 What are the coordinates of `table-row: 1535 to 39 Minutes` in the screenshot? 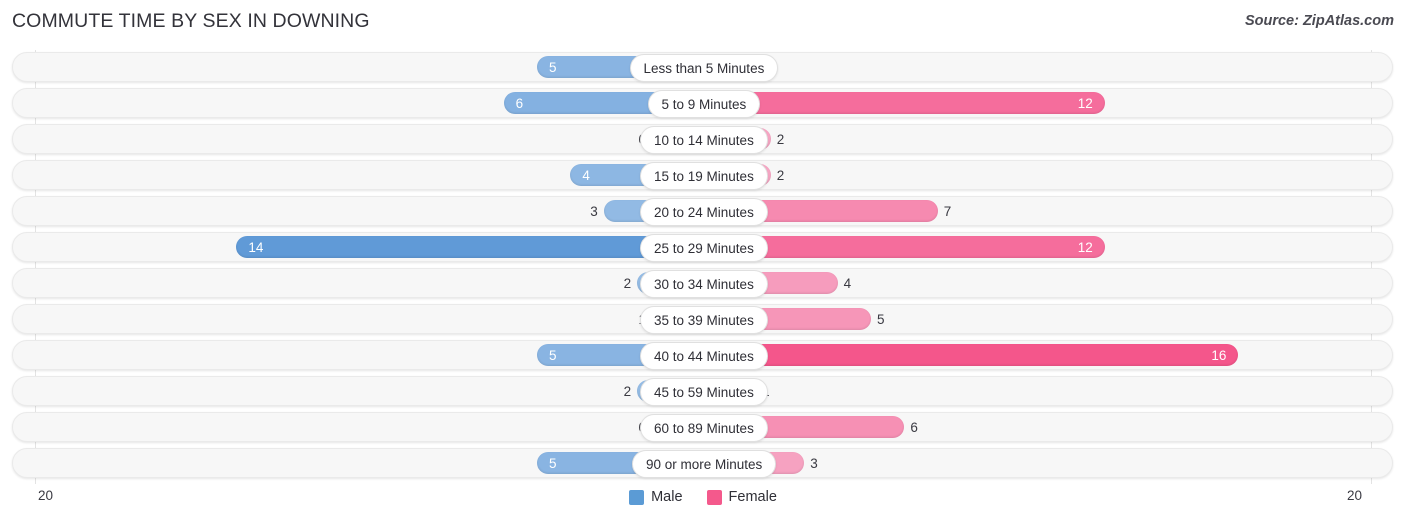 It's located at (702, 319).